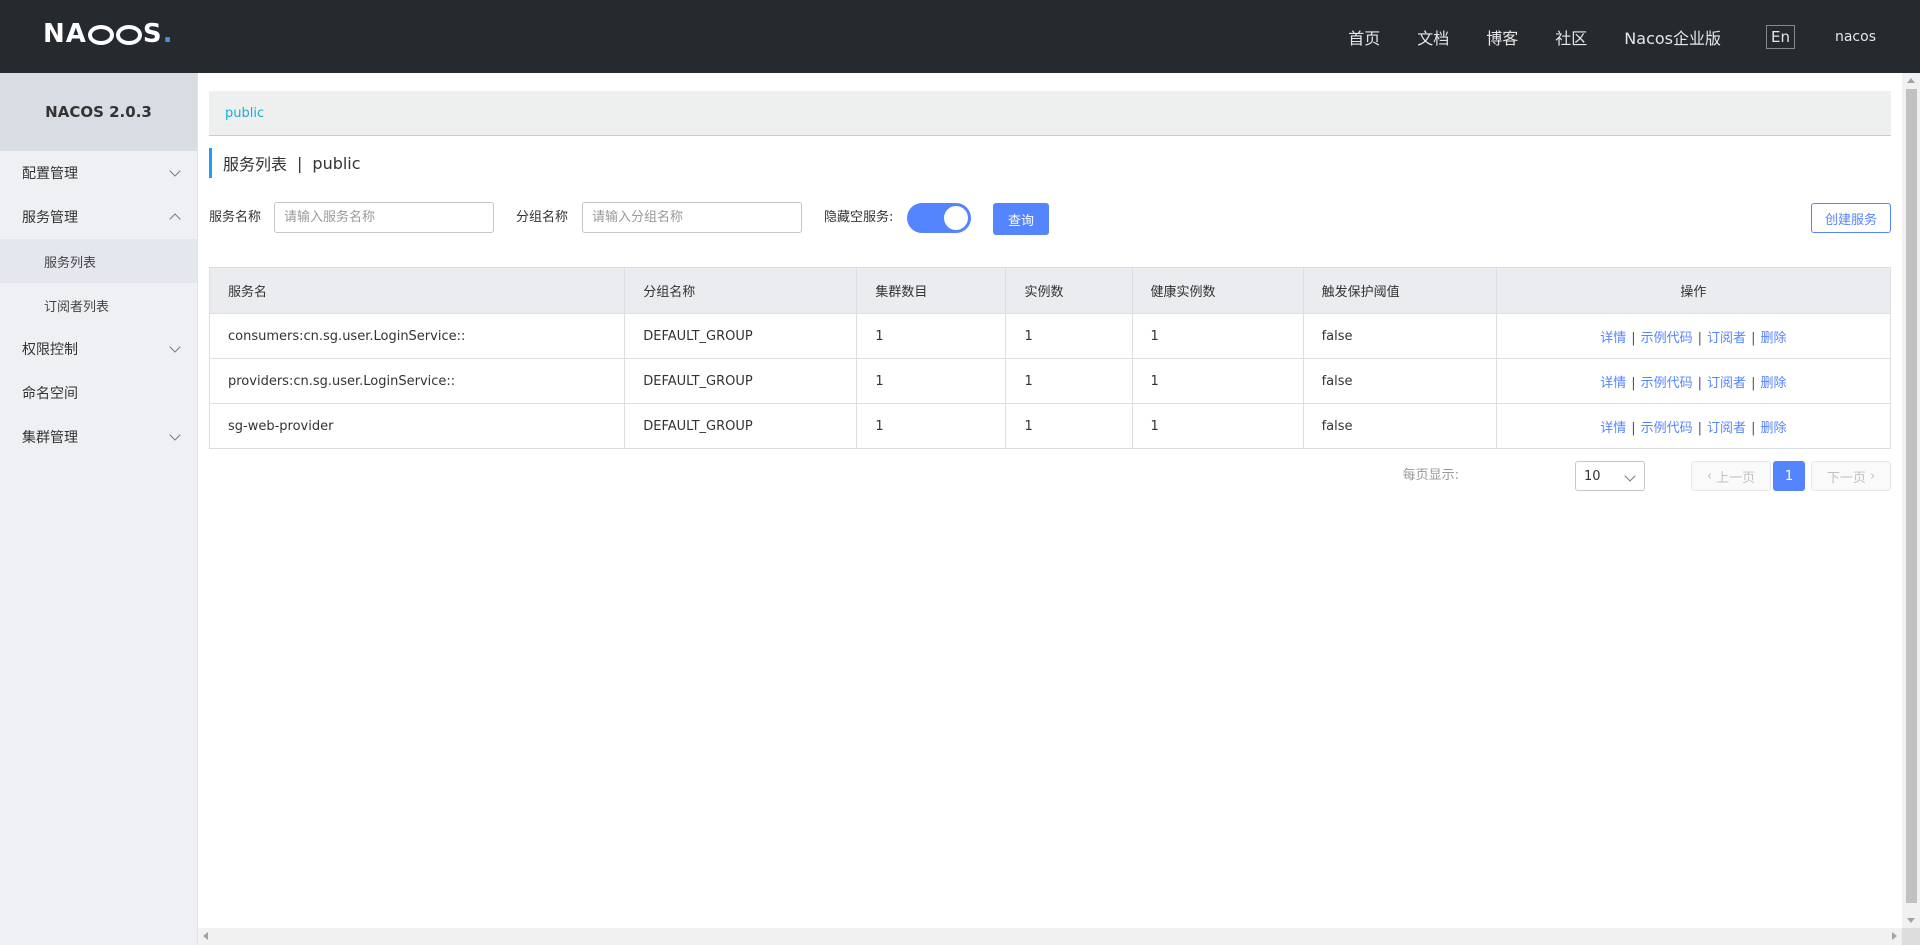 Image resolution: width=1920 pixels, height=945 pixels. What do you see at coordinates (152, 34) in the screenshot?
I see `logo-text-end: S` at bounding box center [152, 34].